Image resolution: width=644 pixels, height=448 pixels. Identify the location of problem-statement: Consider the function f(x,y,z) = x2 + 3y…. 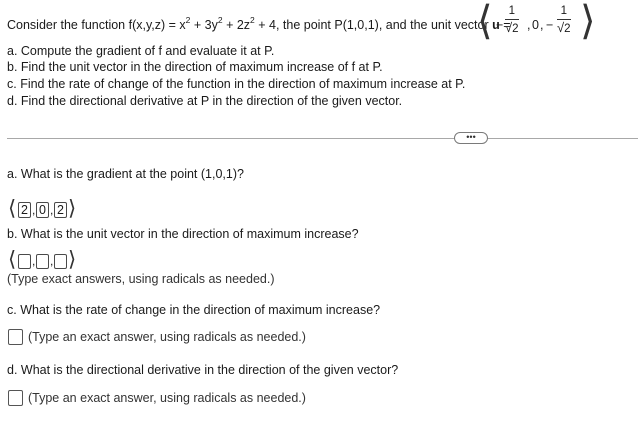
(259, 23).